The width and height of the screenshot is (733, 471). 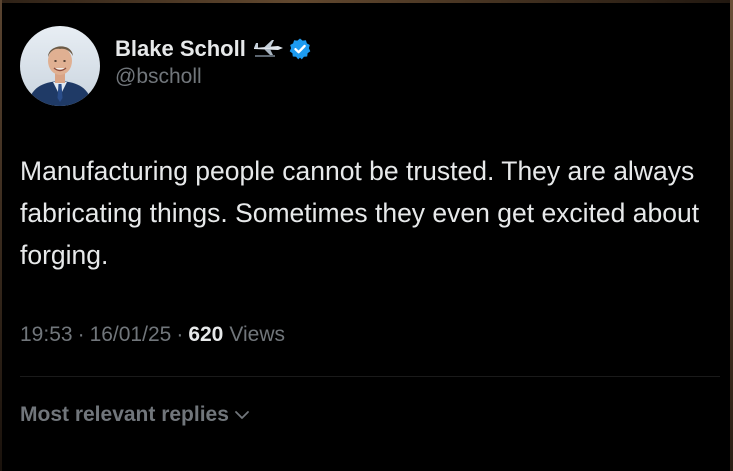 What do you see at coordinates (1, 235) in the screenshot?
I see `left-edge-glare` at bounding box center [1, 235].